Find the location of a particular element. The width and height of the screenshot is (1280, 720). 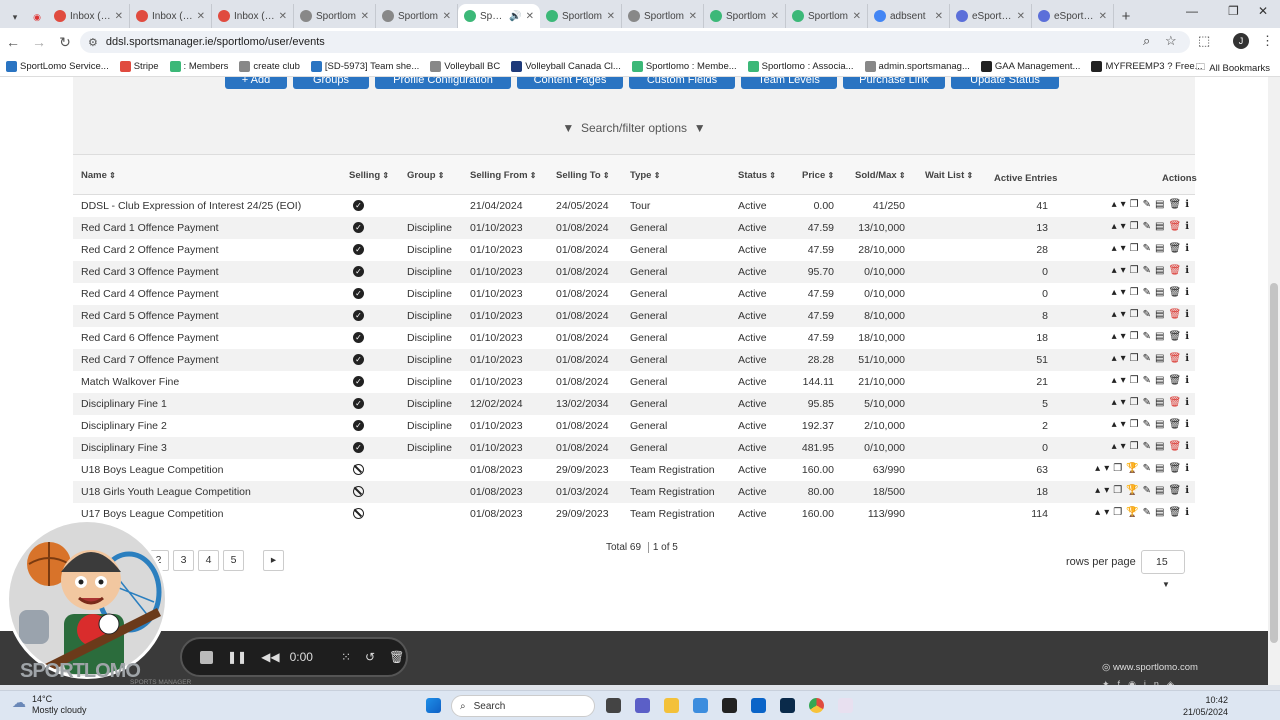

event-name: Red Card 7 Offence Payment is located at coordinates (150, 360).